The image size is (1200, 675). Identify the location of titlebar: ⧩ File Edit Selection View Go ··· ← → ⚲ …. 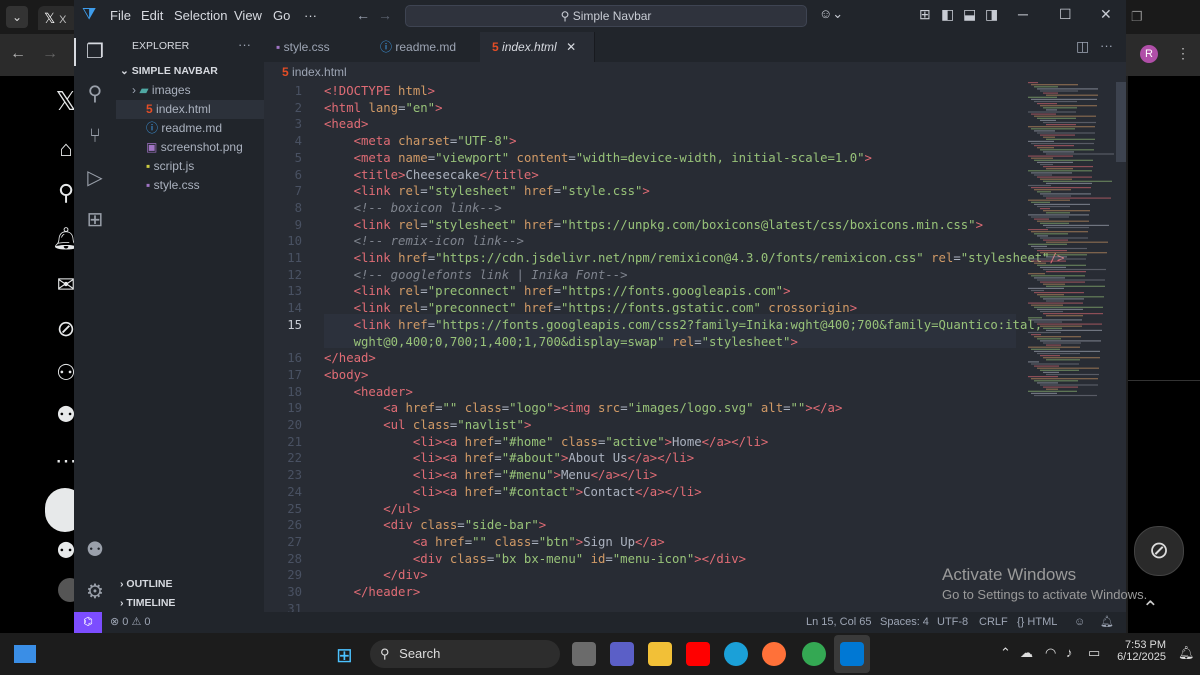
(600, 16).